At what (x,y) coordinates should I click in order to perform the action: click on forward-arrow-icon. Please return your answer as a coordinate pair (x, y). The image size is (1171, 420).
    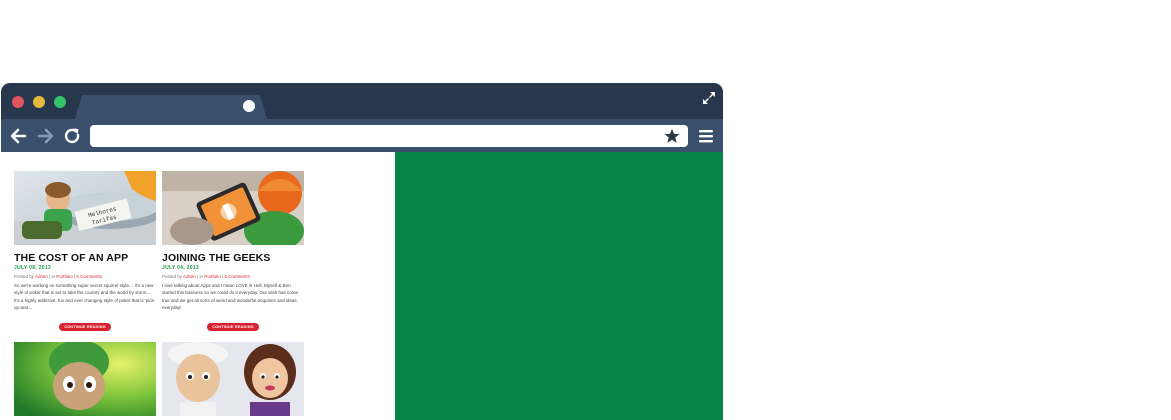
    Looking at the image, I should click on (46, 136).